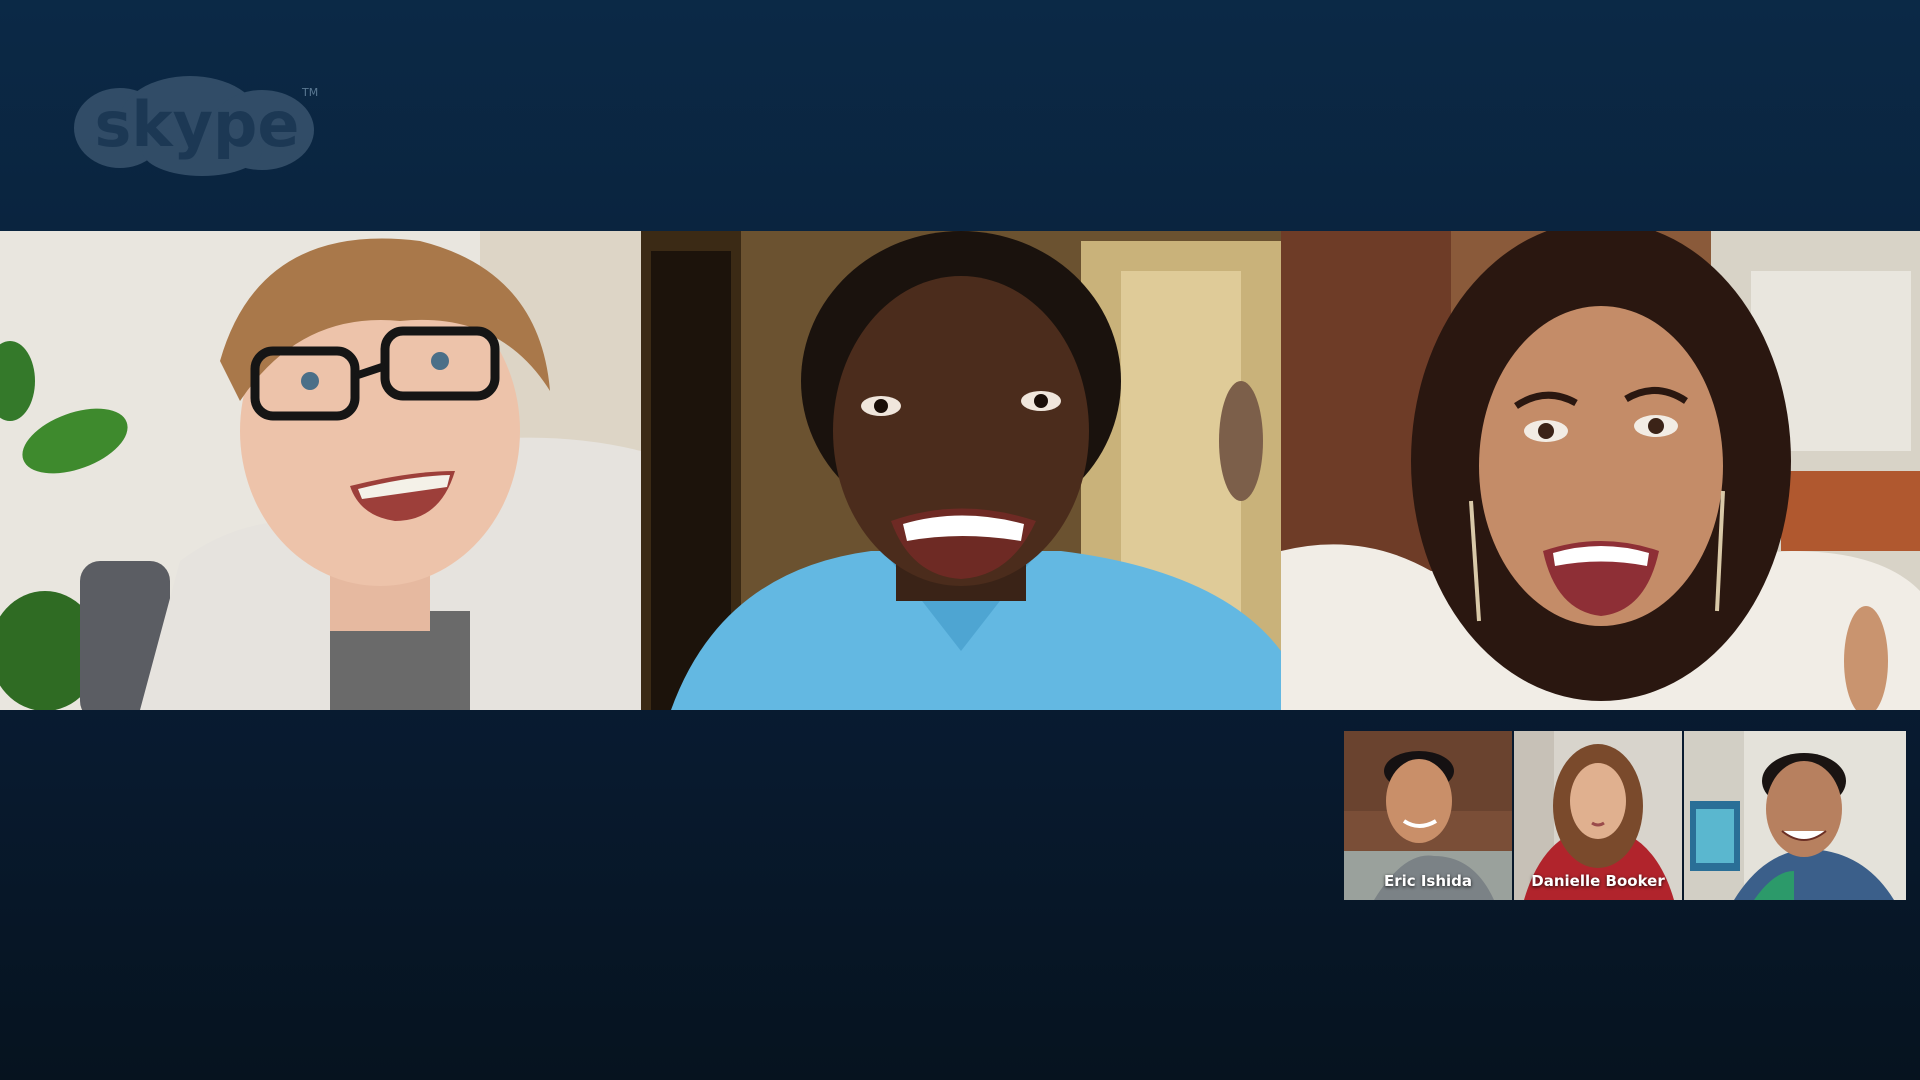  What do you see at coordinates (1598, 815) in the screenshot?
I see `participant-thumbnail-danielle-booker: Danielle Booker` at bounding box center [1598, 815].